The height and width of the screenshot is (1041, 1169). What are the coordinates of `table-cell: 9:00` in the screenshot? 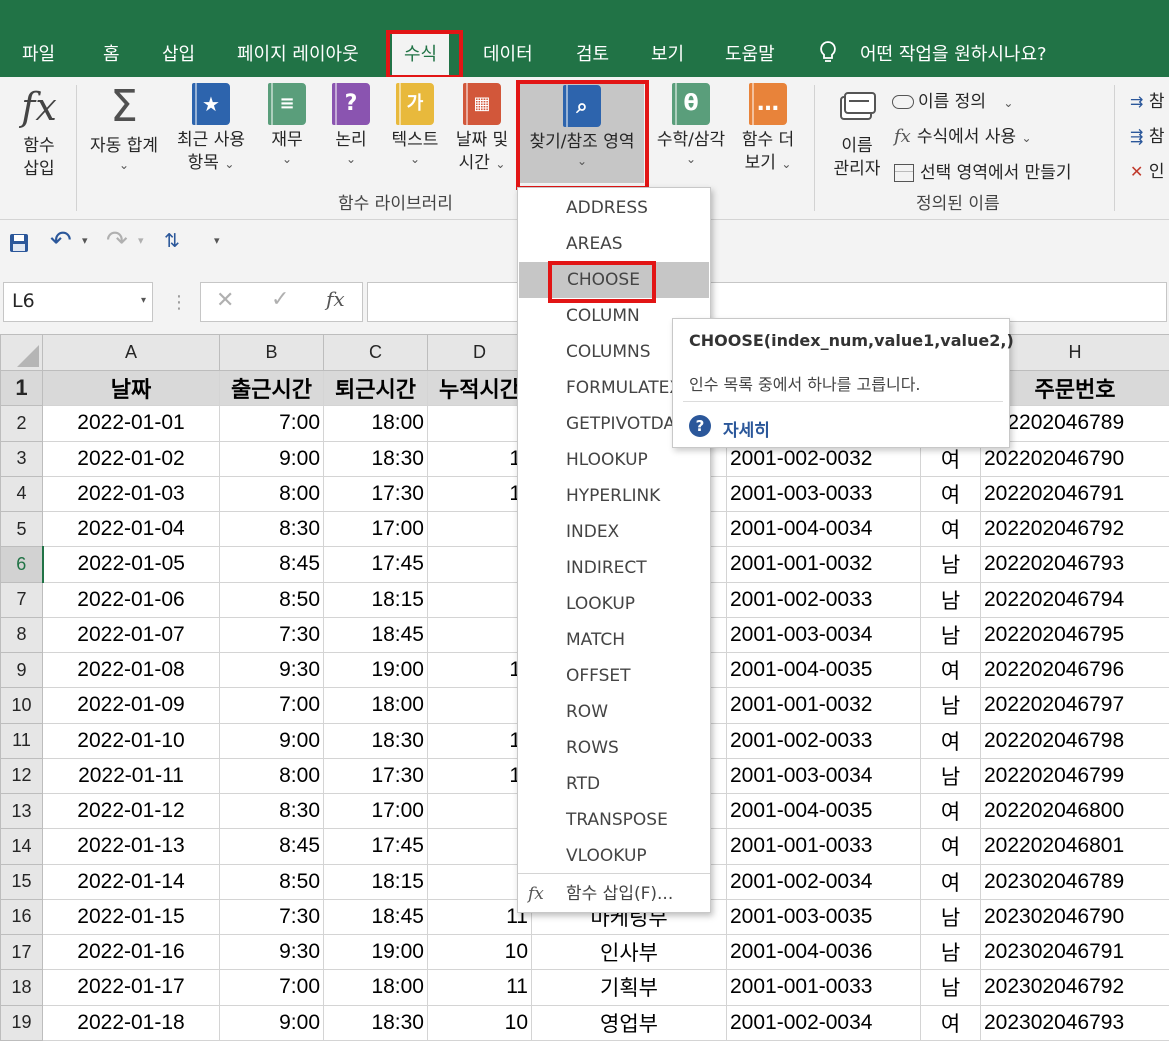 It's located at (271, 740).